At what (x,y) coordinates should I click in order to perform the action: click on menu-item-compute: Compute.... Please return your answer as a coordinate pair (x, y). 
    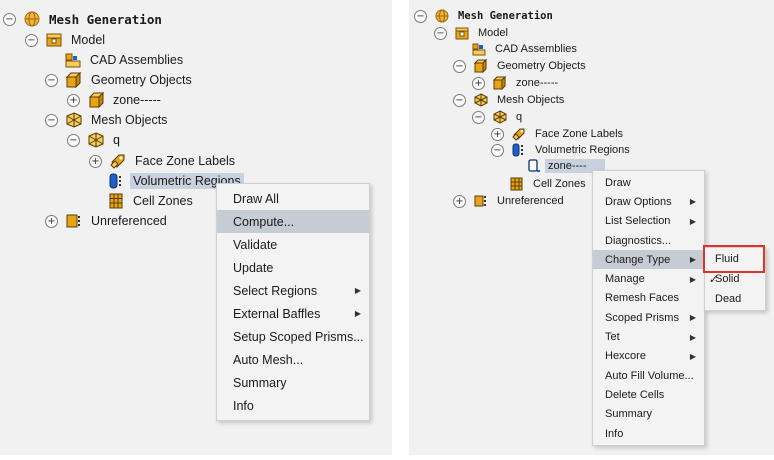
    Looking at the image, I should click on (293, 221).